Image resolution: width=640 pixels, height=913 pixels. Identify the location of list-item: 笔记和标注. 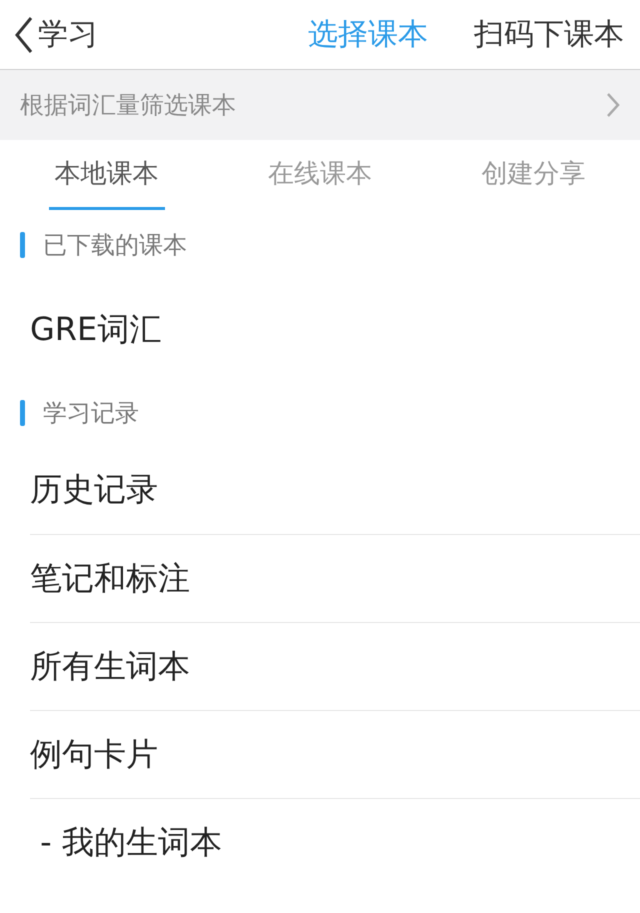
(335, 578).